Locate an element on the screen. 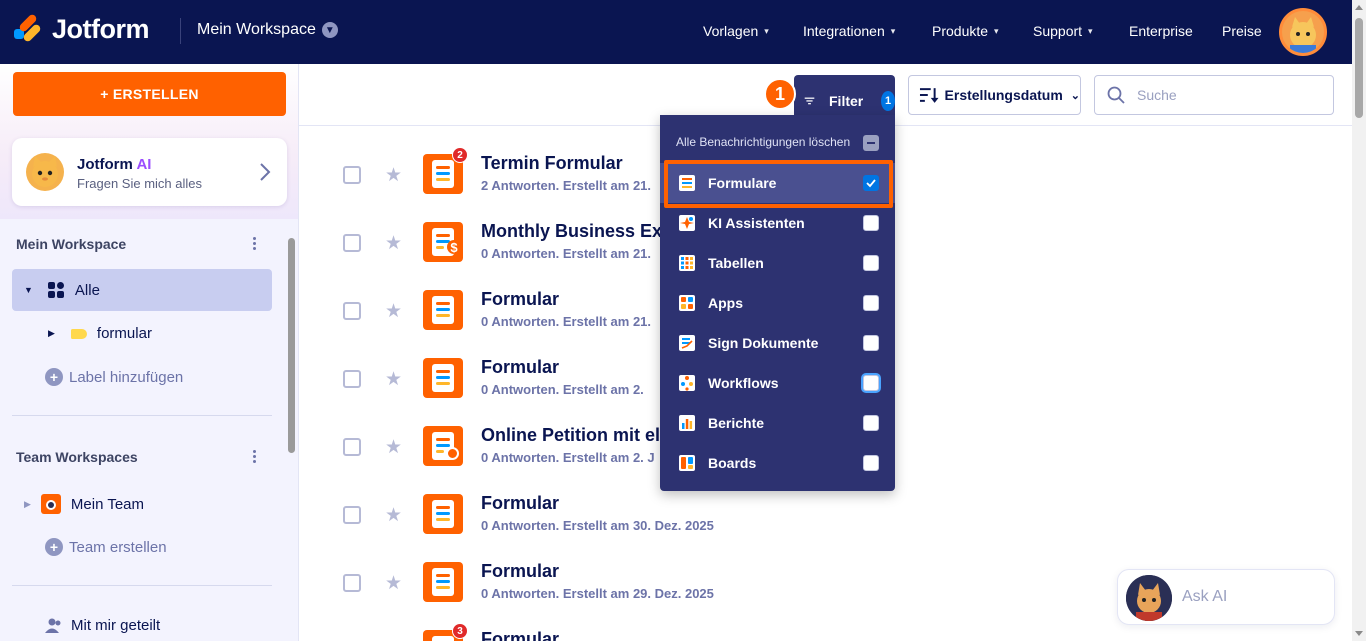 This screenshot has width=1366, height=641. workspace-switcher: Mein Workspace ▼ is located at coordinates (267, 30).